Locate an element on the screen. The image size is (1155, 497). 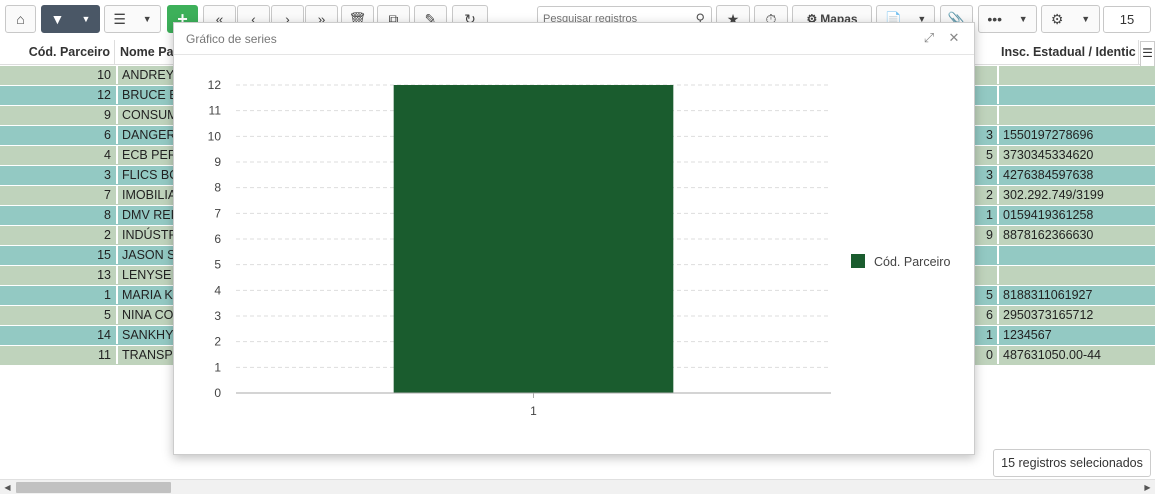
y-tick-label: 11 is located at coordinates (215, 111).